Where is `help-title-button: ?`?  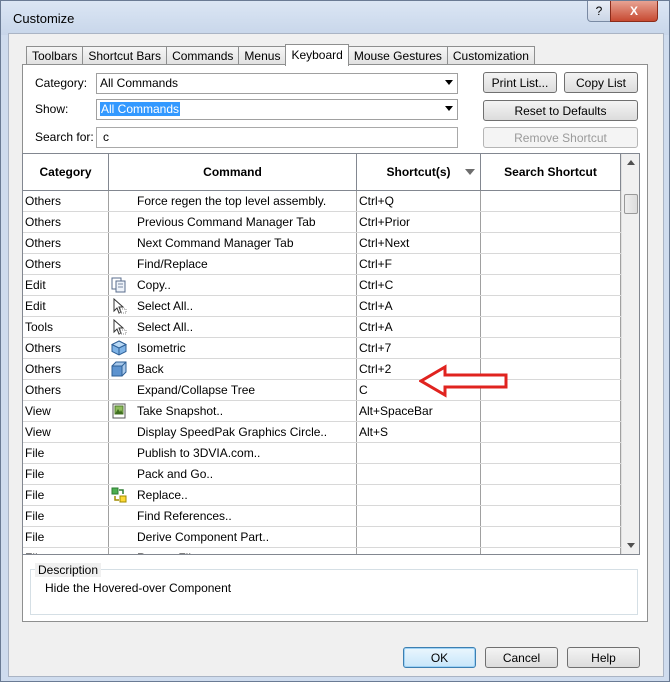 help-title-button: ? is located at coordinates (599, 11).